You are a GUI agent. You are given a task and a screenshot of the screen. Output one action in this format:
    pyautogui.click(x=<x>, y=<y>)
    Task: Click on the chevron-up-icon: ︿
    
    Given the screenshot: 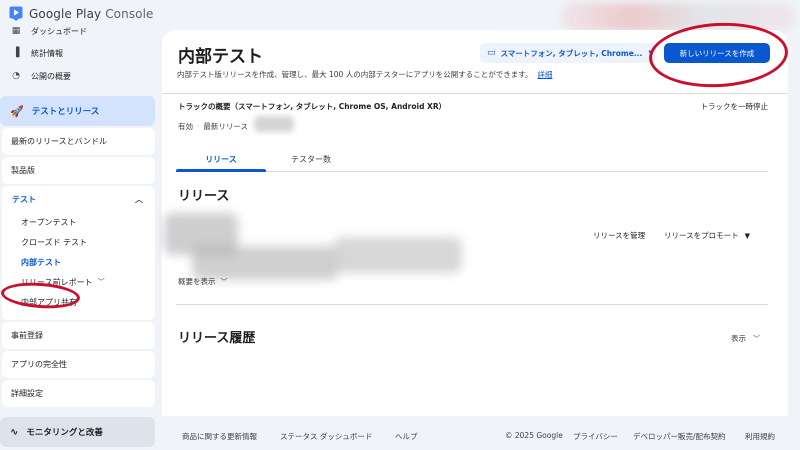 What is the action you would take?
    pyautogui.click(x=139, y=199)
    